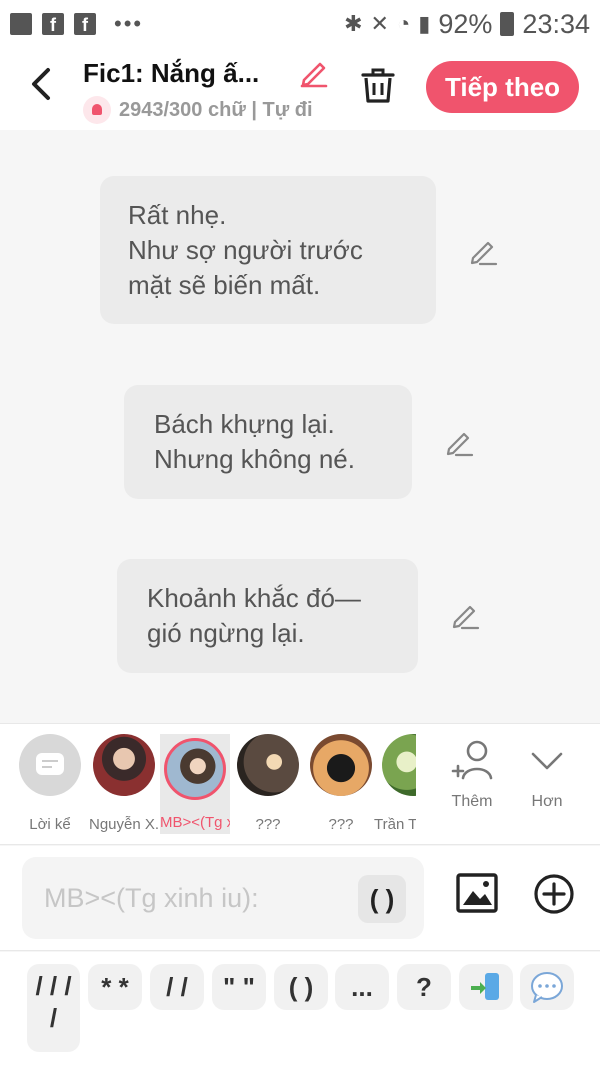  What do you see at coordinates (97, 110) in the screenshot?
I see `bell-icon` at bounding box center [97, 110].